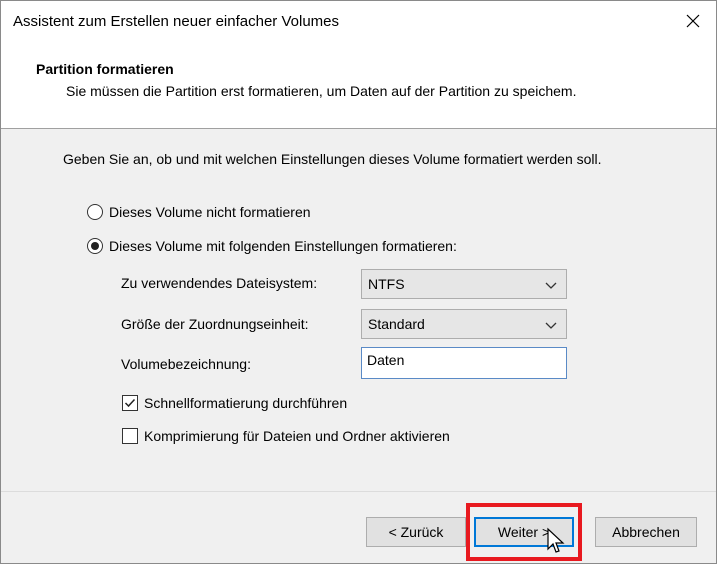  Describe the element at coordinates (186, 364) in the screenshot. I see `volume-label-label: Volumebezeichnung:` at that location.